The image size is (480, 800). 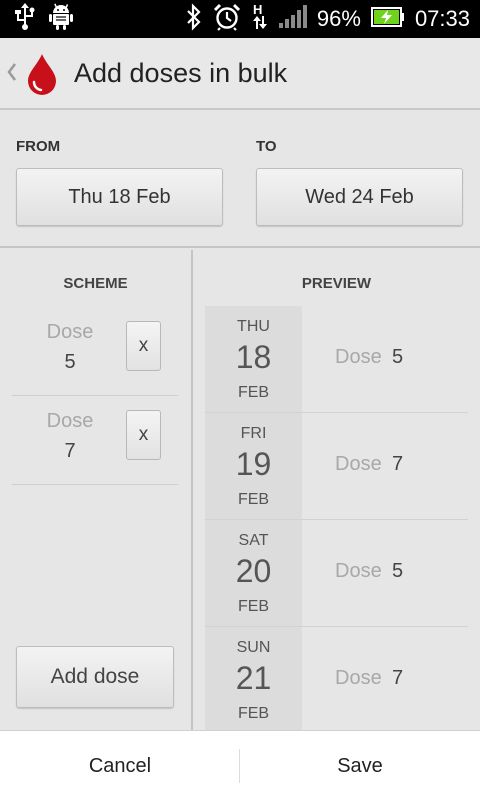 I want to click on preview-row: FRI 19 FEB Dose 7, so click(x=336, y=466).